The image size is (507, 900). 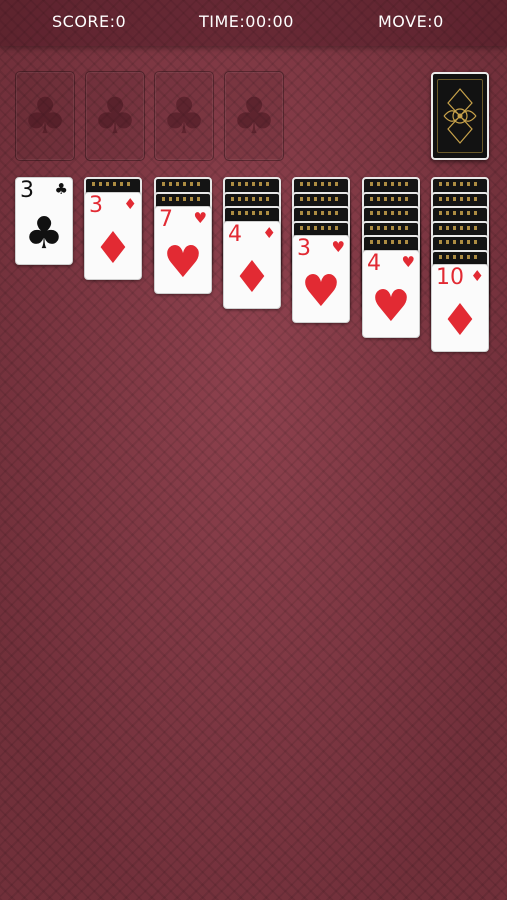 I want to click on face-up-card: 10 ♦ ♦, so click(x=460, y=308).